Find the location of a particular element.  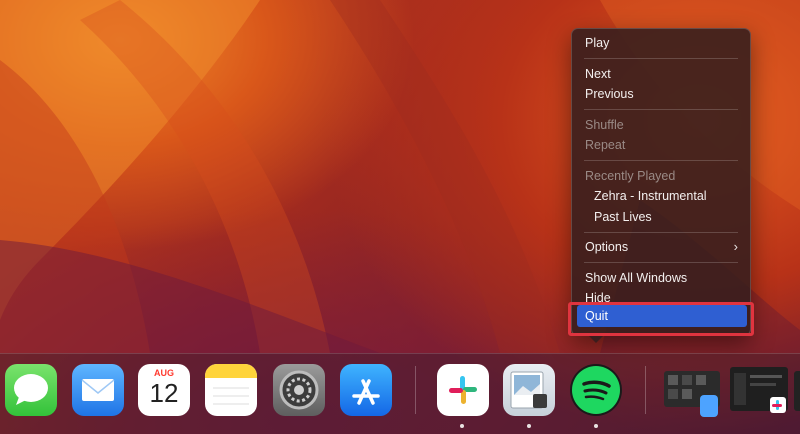

calendar-month: AUG is located at coordinates (164, 373).